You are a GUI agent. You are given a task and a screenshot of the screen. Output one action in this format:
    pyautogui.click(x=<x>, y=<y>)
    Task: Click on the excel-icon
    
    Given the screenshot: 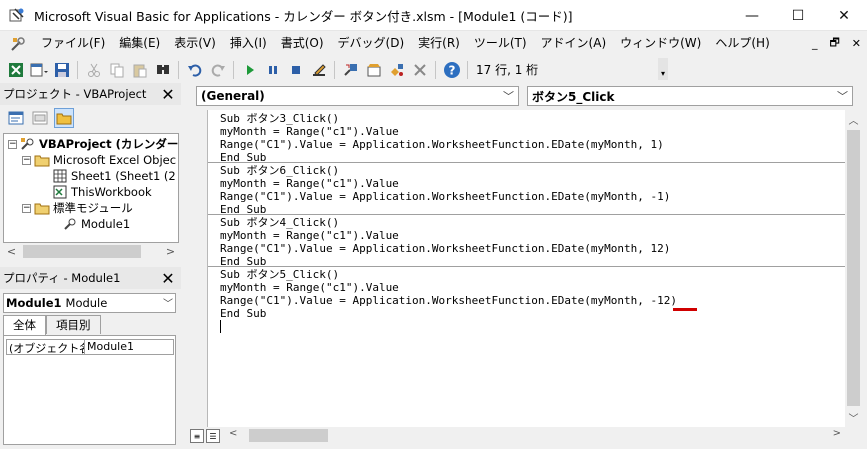 What is the action you would take?
    pyautogui.click(x=15, y=70)
    